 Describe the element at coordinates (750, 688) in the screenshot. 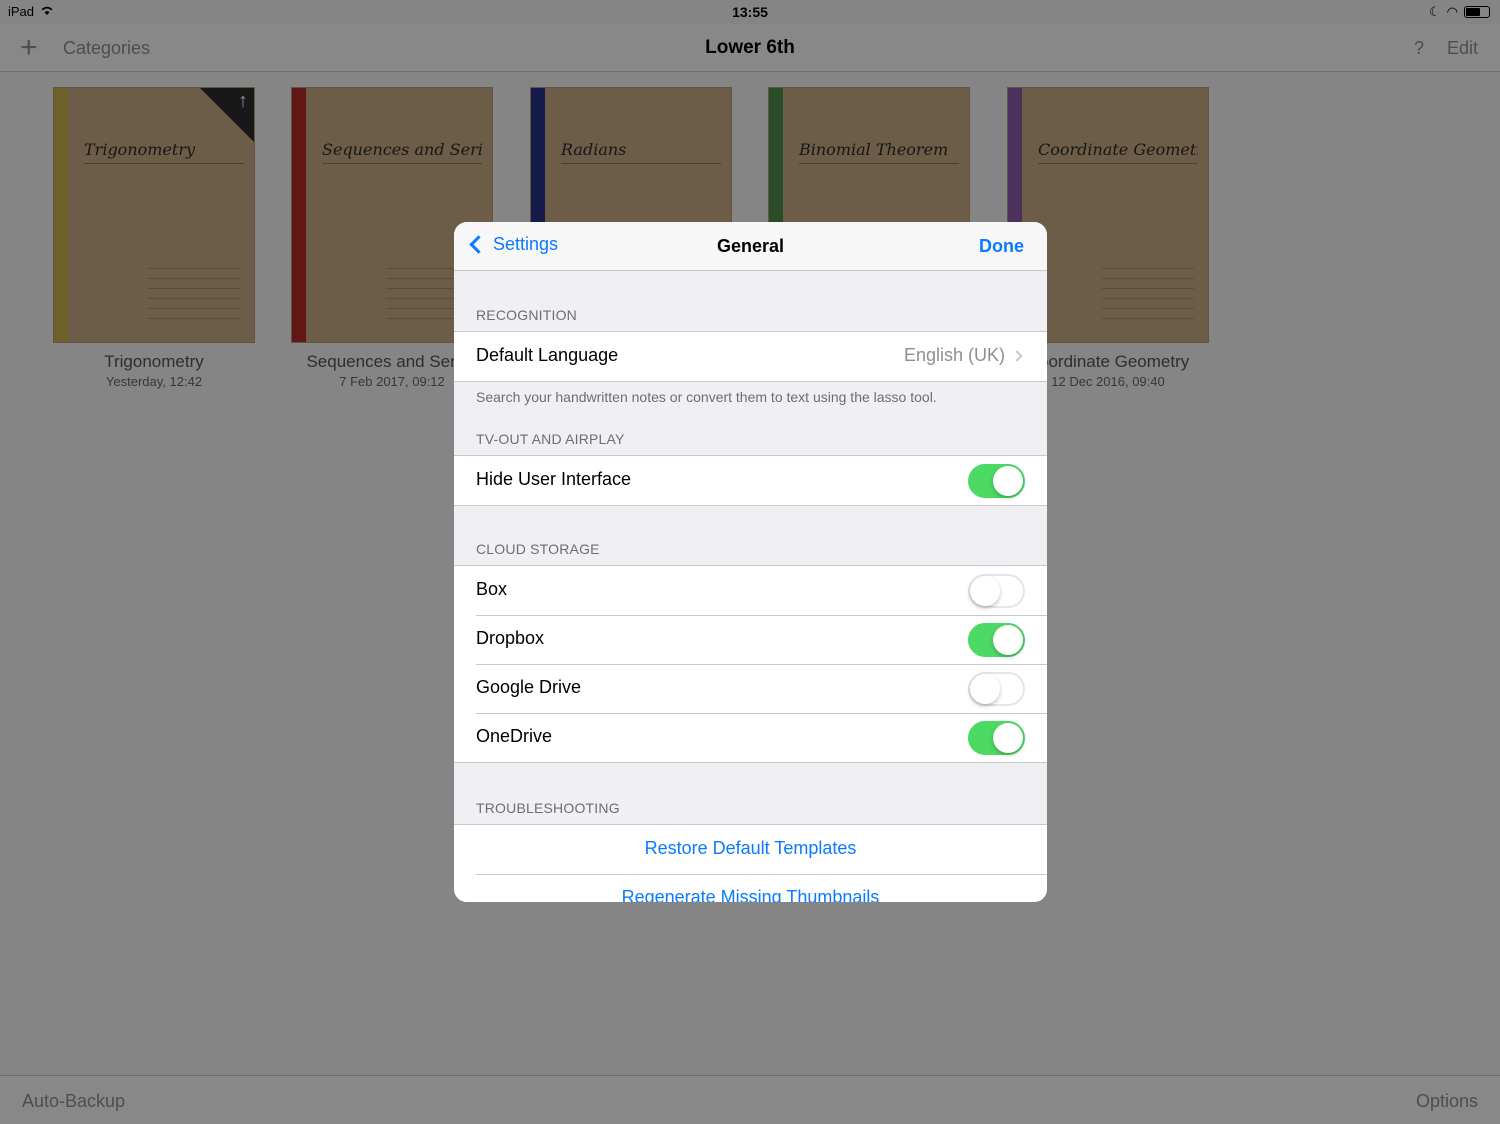

I see `cloud-row: Google Drive` at that location.